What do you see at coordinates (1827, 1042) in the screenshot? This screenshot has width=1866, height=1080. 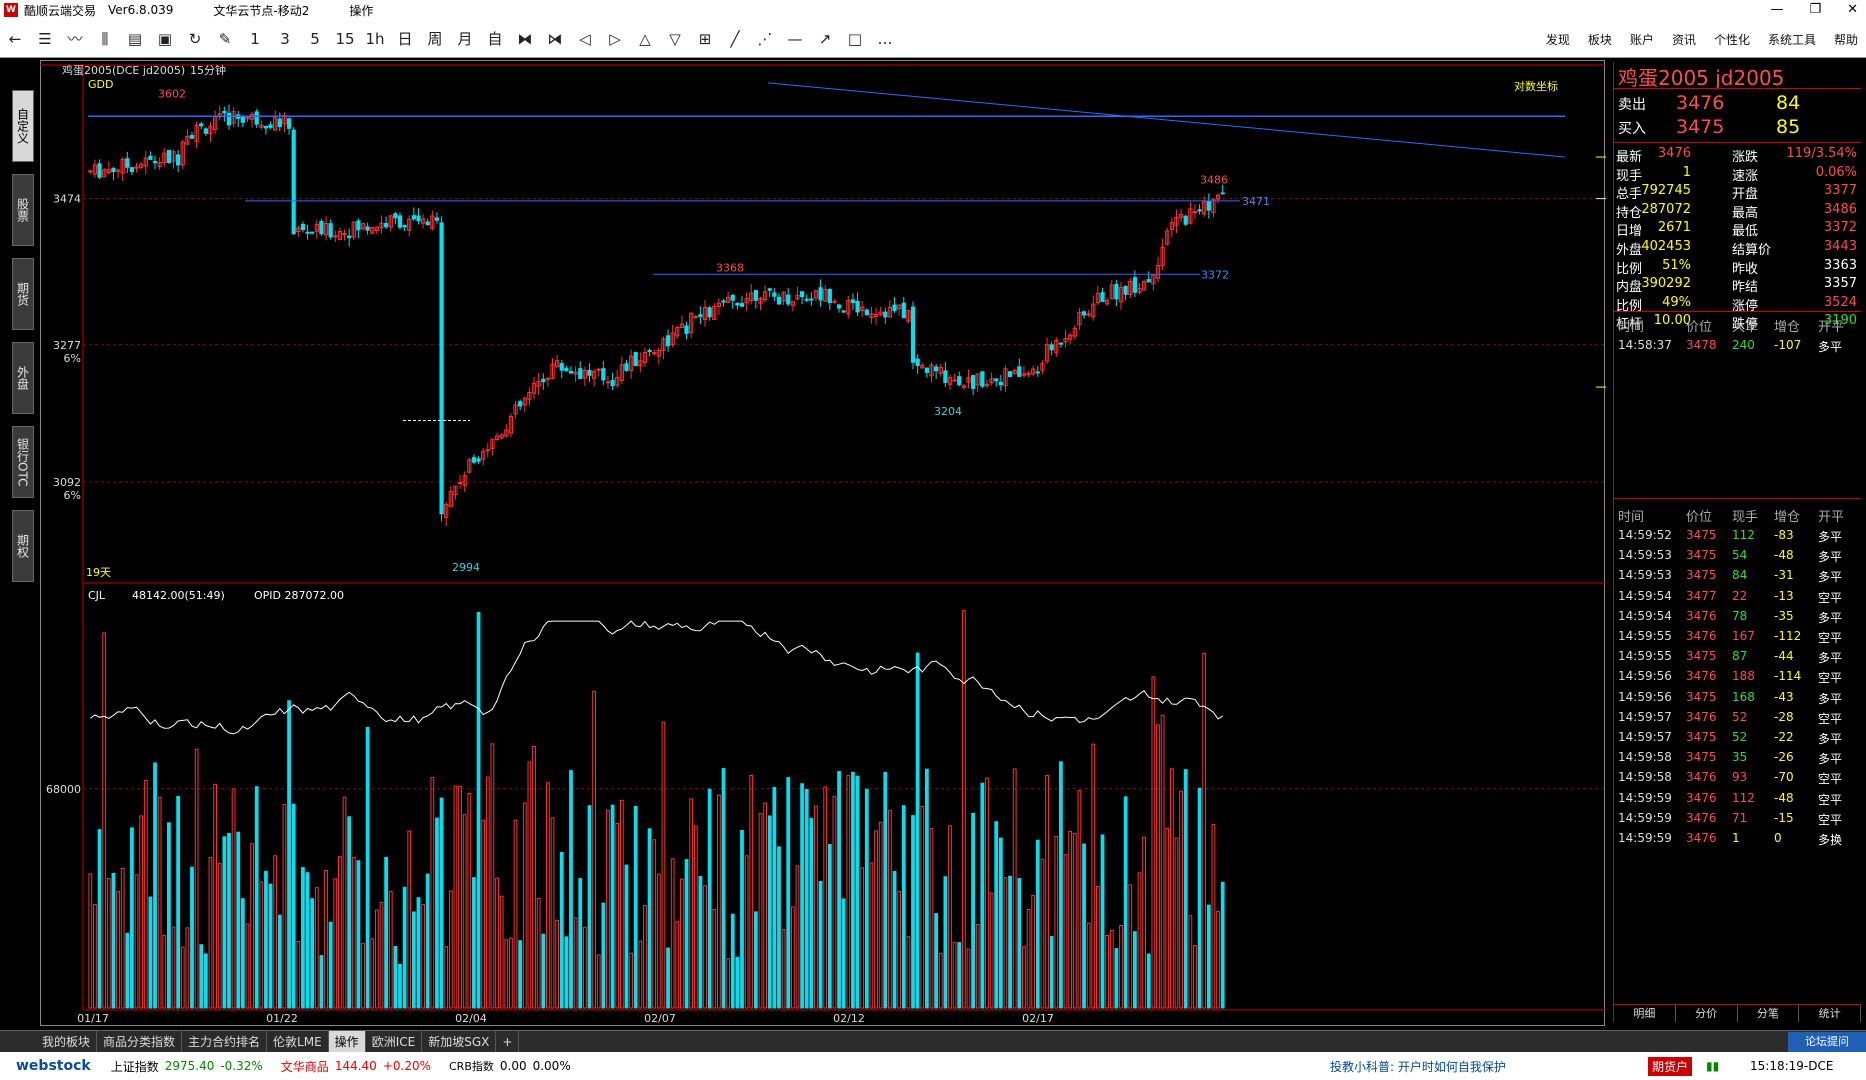 I see `forum-button: 论坛提问` at bounding box center [1827, 1042].